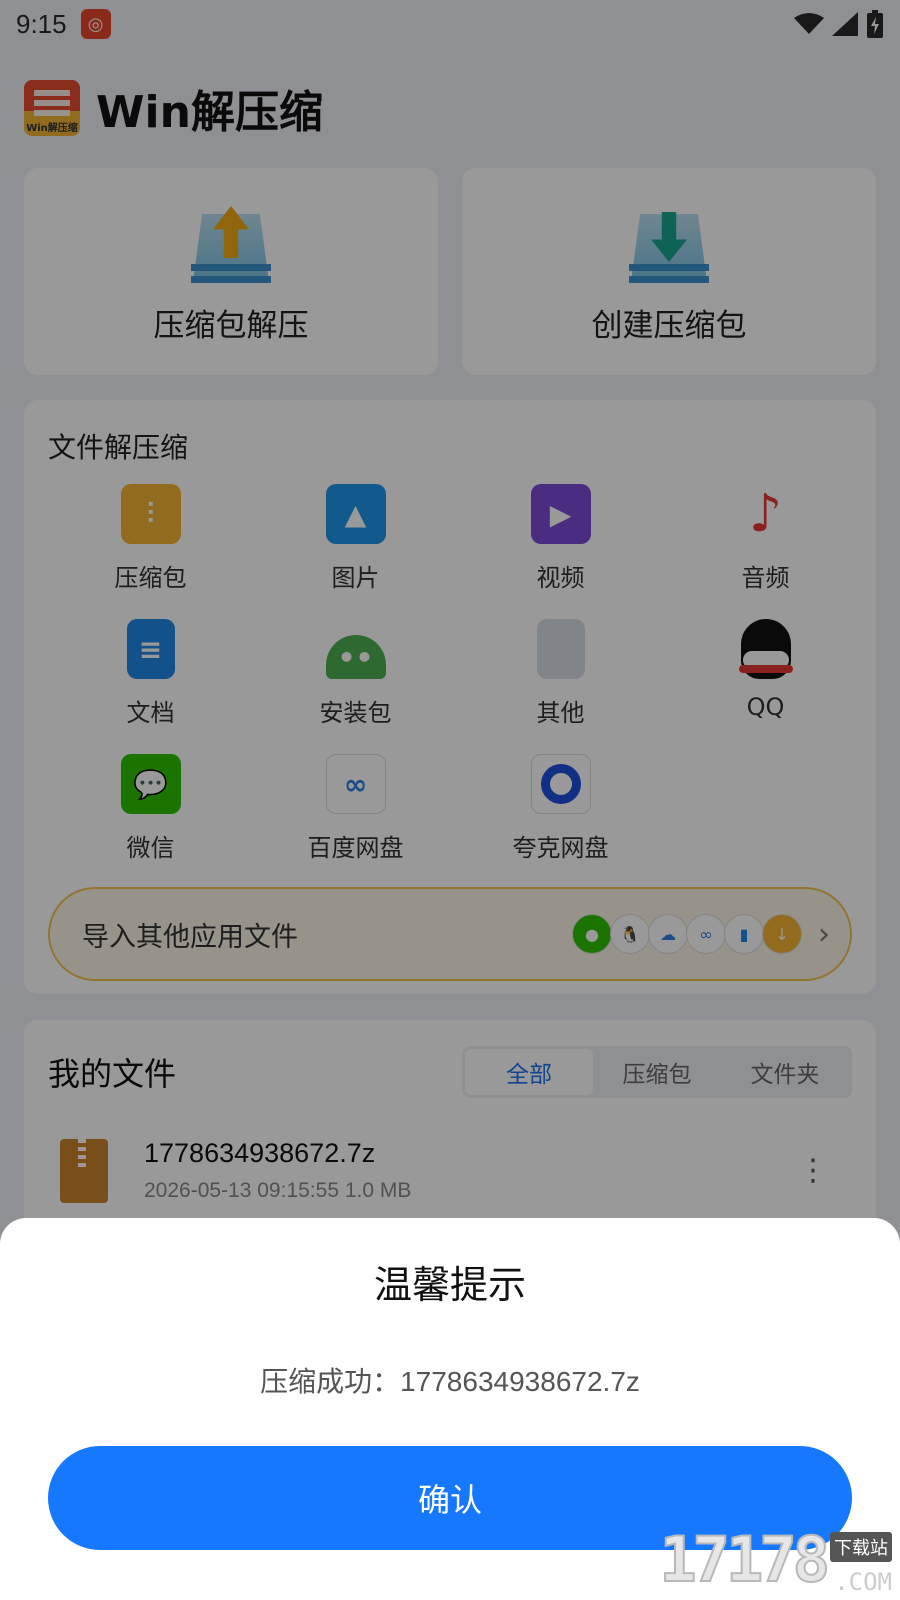 The width and height of the screenshot is (900, 1600). What do you see at coordinates (449, 1285) in the screenshot?
I see `dialog-title: 温馨提示` at bounding box center [449, 1285].